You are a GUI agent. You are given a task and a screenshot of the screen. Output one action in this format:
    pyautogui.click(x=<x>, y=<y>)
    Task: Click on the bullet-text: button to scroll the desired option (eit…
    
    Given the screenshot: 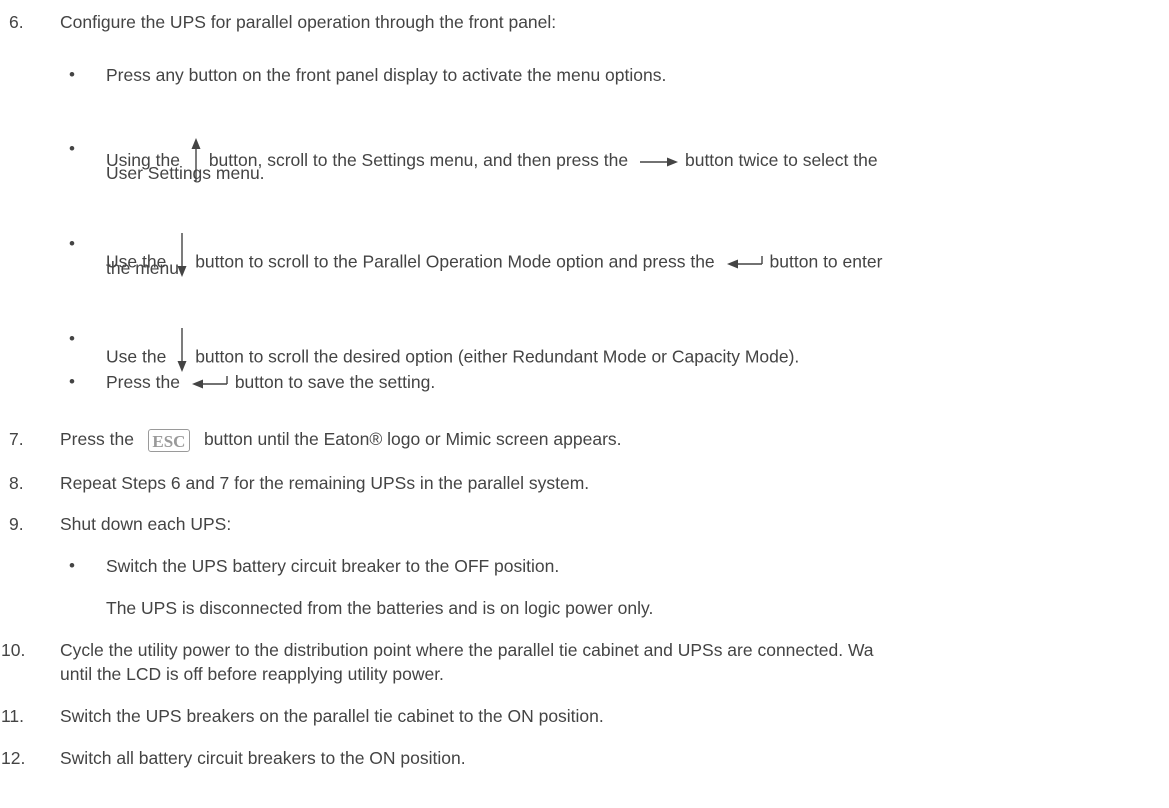 What is the action you would take?
    pyautogui.click(x=497, y=356)
    